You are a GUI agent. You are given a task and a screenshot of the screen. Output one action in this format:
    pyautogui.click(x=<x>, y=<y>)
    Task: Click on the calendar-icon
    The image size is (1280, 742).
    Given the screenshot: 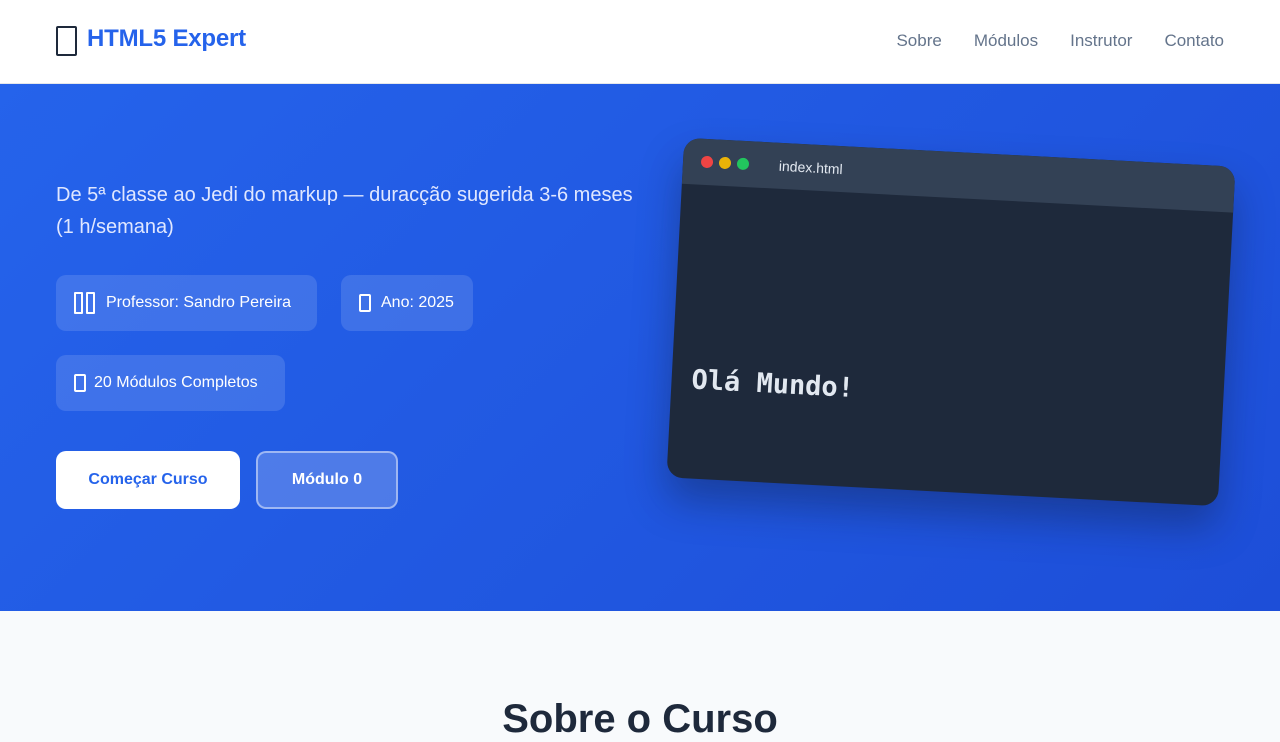 What is the action you would take?
    pyautogui.click(x=365, y=303)
    